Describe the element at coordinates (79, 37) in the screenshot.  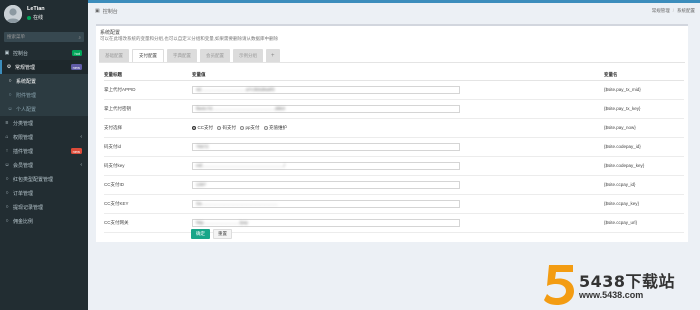
I see `search-icon: ⌕` at that location.